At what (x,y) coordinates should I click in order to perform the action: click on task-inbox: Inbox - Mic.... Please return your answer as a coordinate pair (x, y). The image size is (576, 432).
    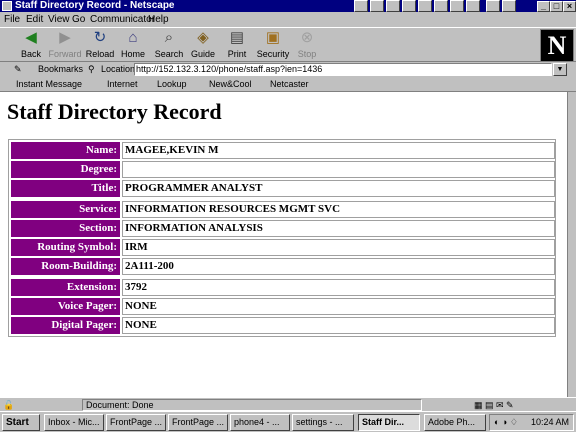
    Looking at the image, I should click on (74, 422).